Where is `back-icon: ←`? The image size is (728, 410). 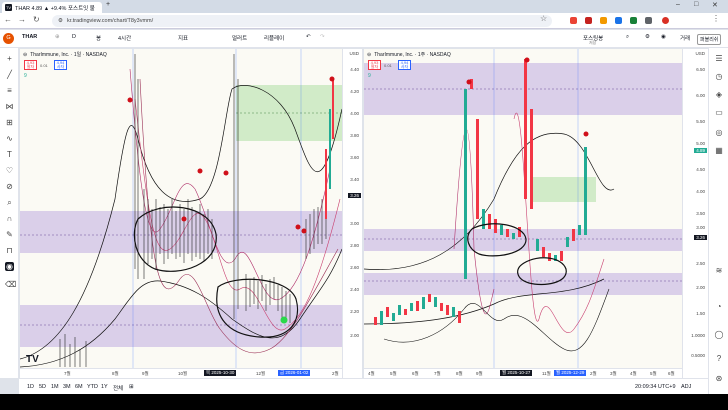
back-icon: ← is located at coordinates (8, 19).